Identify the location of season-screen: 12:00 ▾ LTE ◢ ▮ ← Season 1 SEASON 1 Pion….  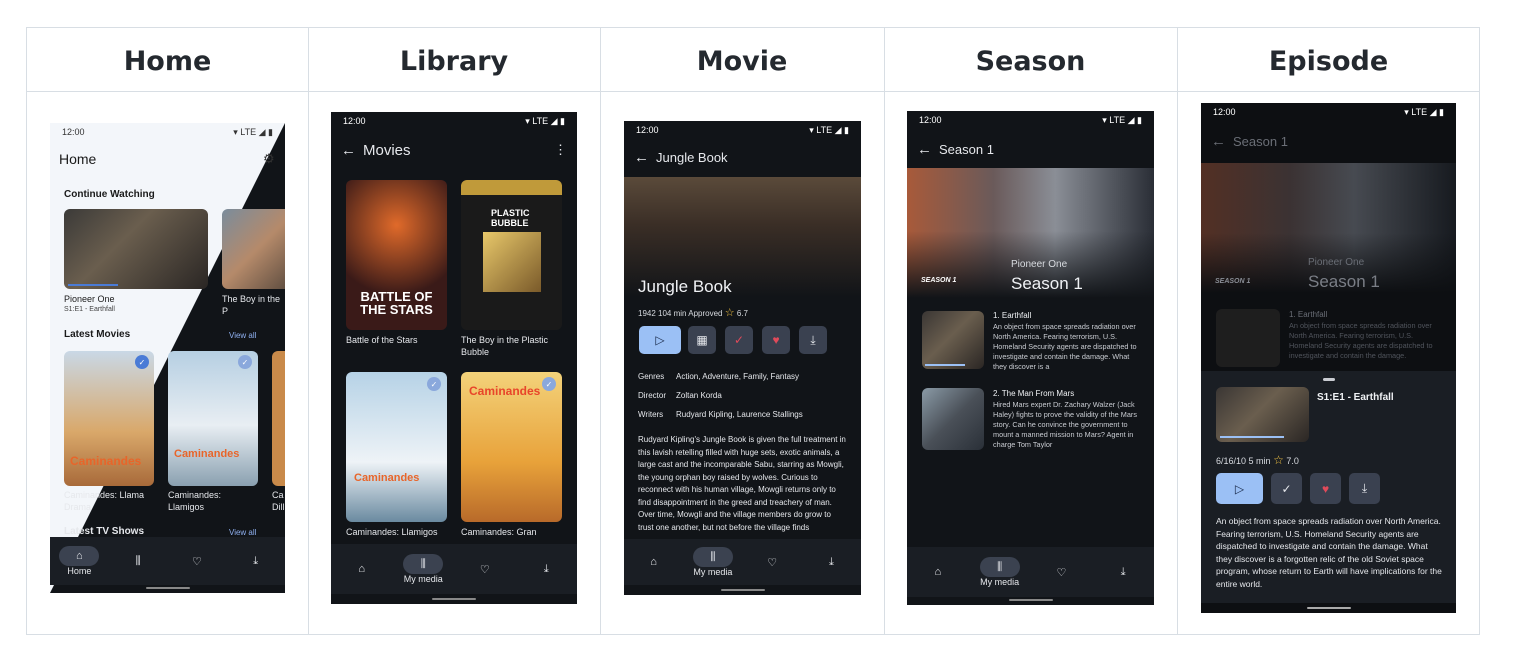
(1030, 358).